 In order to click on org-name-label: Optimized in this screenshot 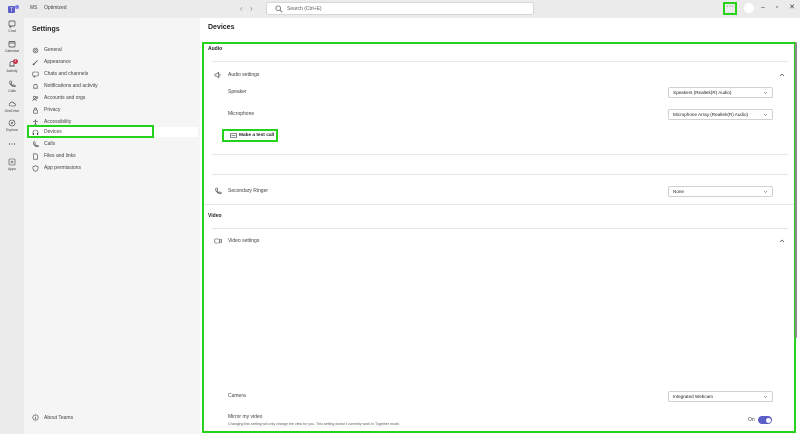, I will do `click(55, 8)`.